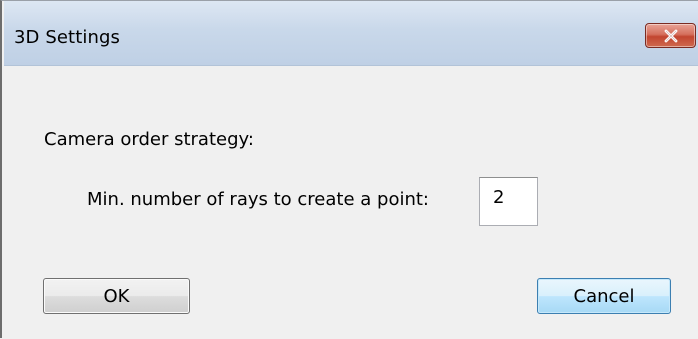 This screenshot has height=339, width=698. I want to click on cancel-button: Cancel, so click(604, 296).